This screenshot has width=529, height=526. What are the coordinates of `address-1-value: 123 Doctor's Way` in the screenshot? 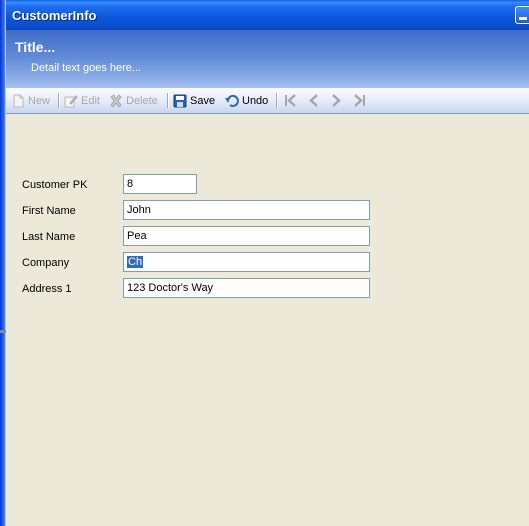 It's located at (170, 288).